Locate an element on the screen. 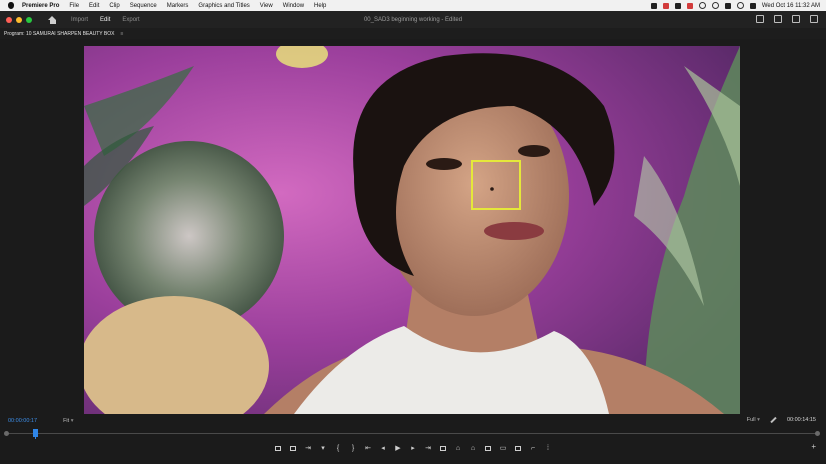  pdf-icon is located at coordinates (677, 5).